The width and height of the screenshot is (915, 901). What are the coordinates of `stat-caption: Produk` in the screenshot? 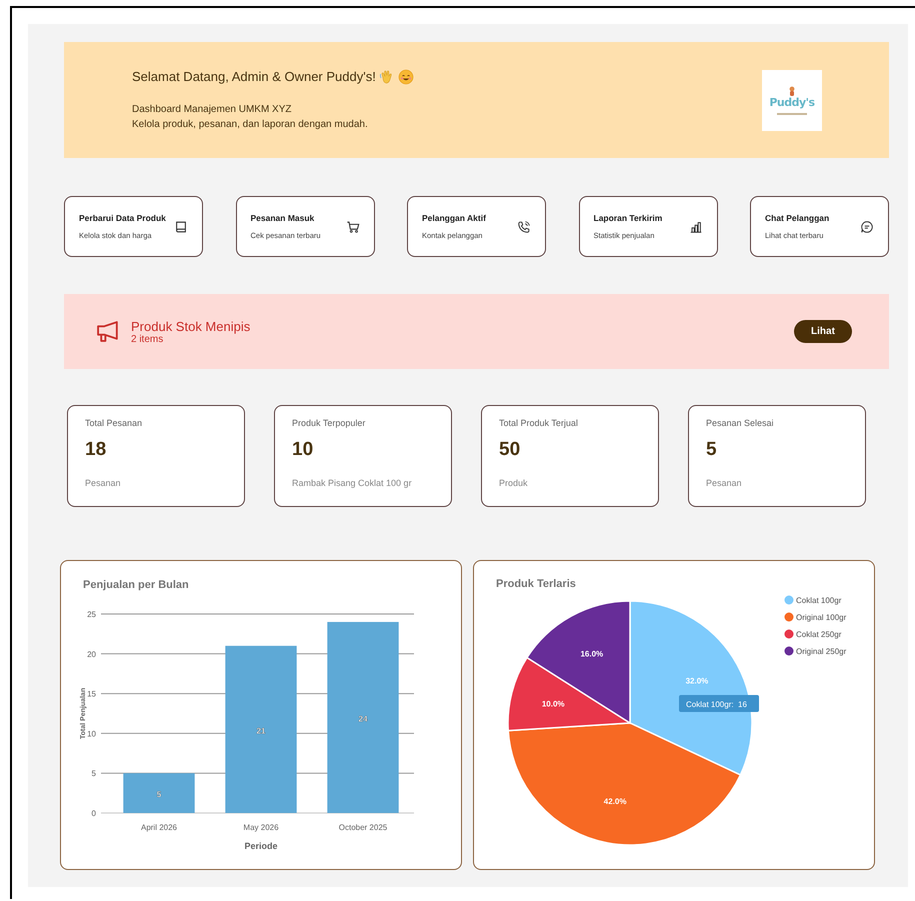 It's located at (514, 483).